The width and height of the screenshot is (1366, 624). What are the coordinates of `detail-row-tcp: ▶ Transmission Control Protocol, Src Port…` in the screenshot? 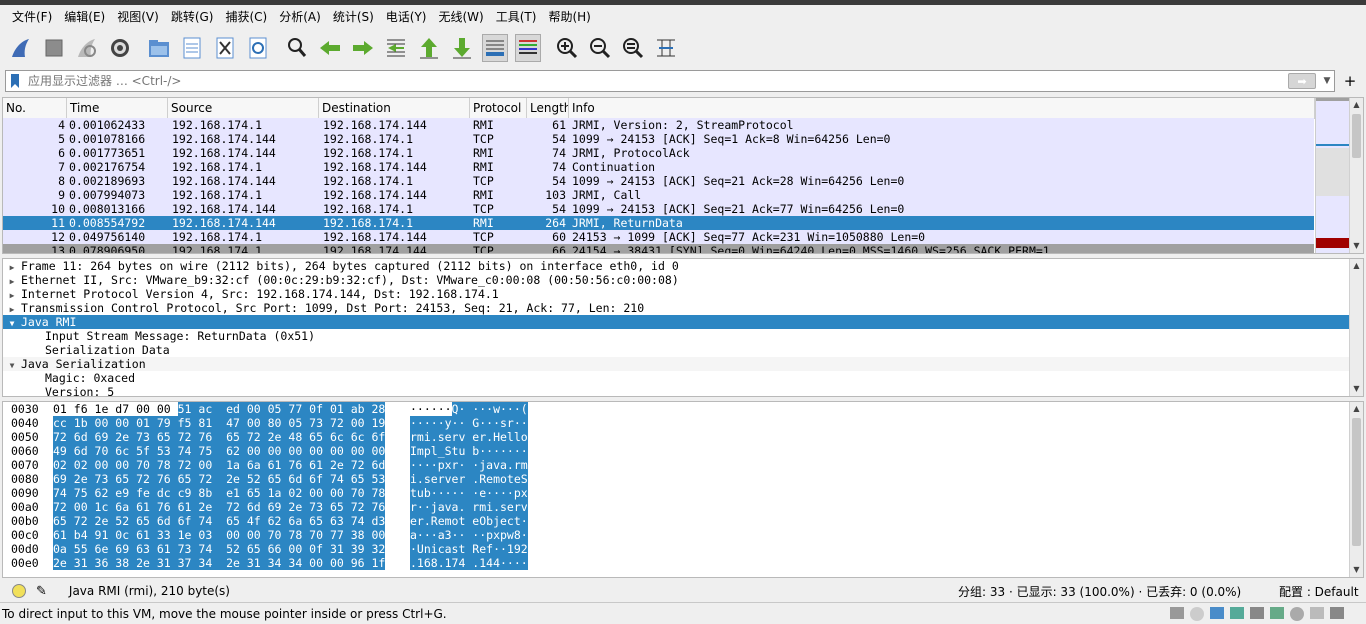 It's located at (683, 308).